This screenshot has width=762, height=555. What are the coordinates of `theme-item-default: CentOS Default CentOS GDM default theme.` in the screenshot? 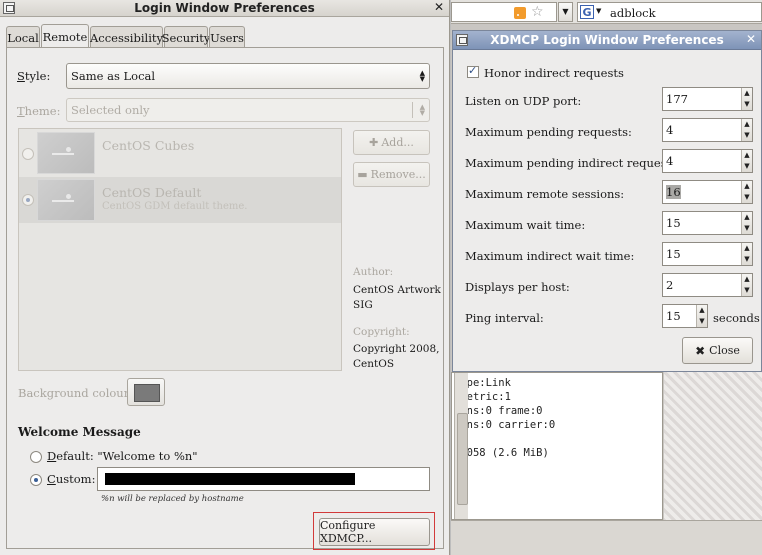 It's located at (180, 200).